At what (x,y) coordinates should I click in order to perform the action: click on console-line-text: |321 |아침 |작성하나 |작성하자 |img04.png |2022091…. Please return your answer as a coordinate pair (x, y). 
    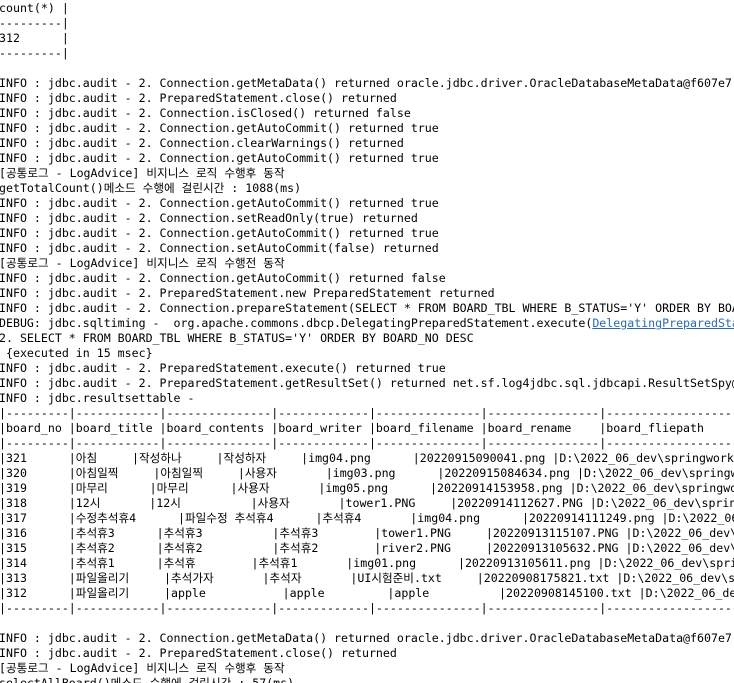
    Looking at the image, I should click on (367, 458).